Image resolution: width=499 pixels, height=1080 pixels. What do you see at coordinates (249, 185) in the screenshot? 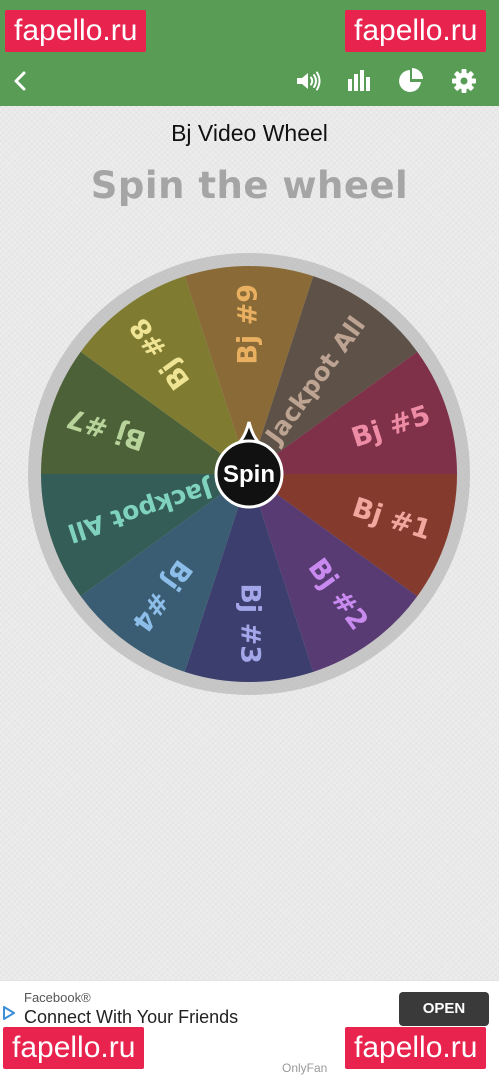
I see `headline: Spin the wheel` at bounding box center [249, 185].